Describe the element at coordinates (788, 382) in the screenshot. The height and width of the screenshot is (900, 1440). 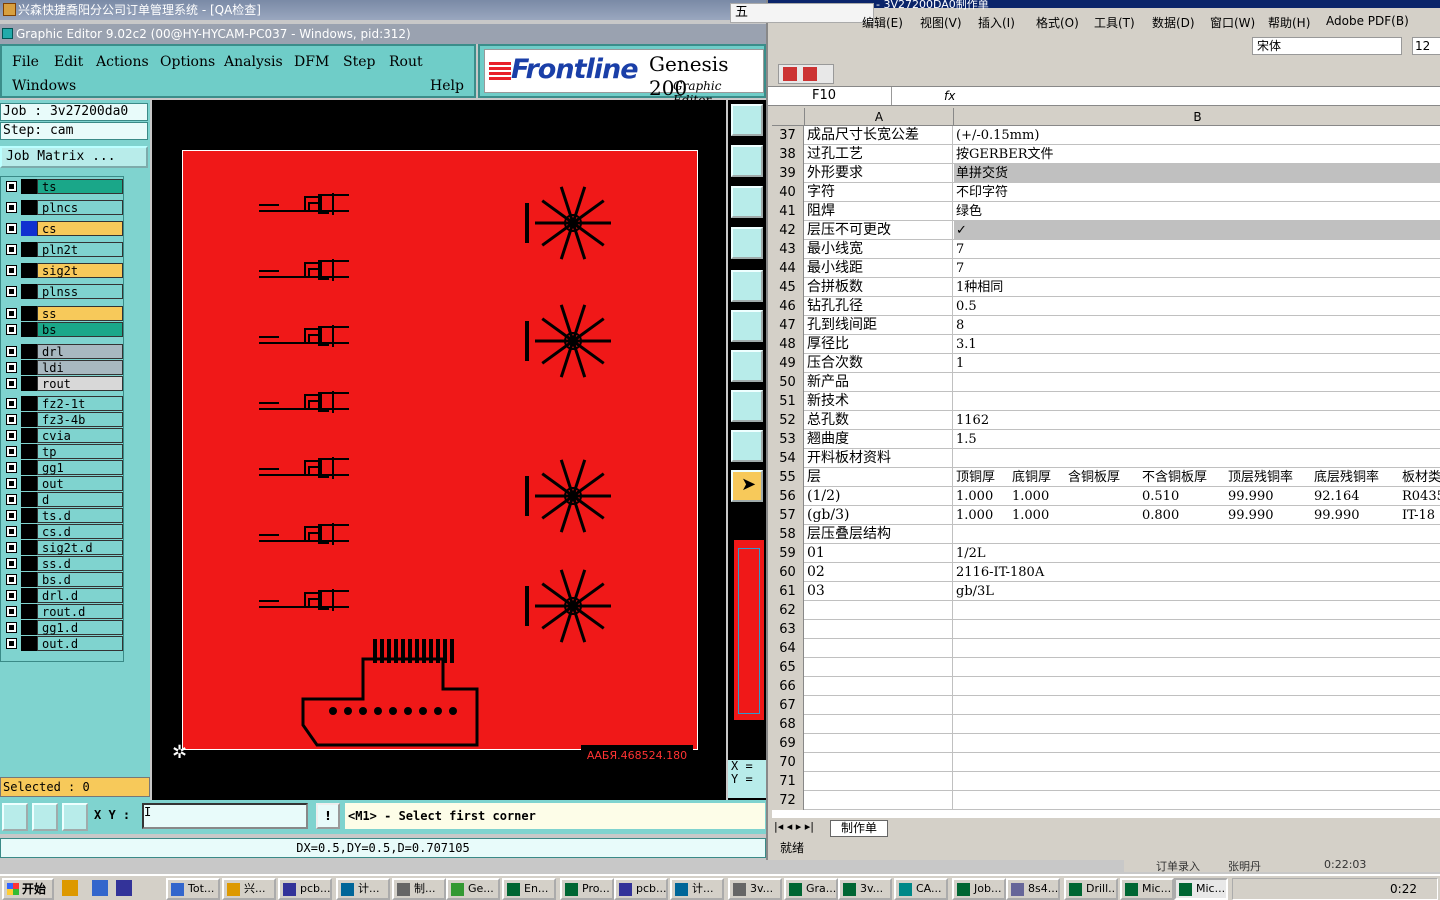
I see `row-number: 50` at that location.